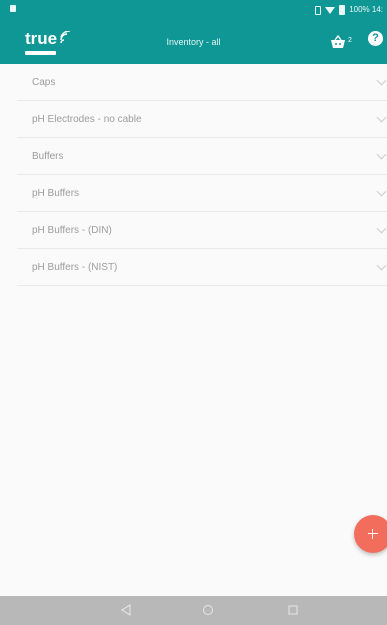 This screenshot has width=387, height=625. I want to click on list-item-ph-buffers-din: pH Buffers - (DIN), so click(202, 230).